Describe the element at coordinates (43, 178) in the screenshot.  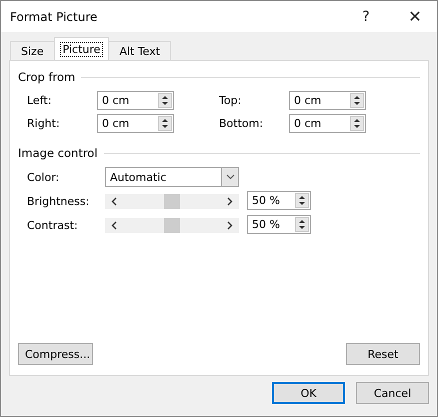
I see `field-label: Color:` at that location.